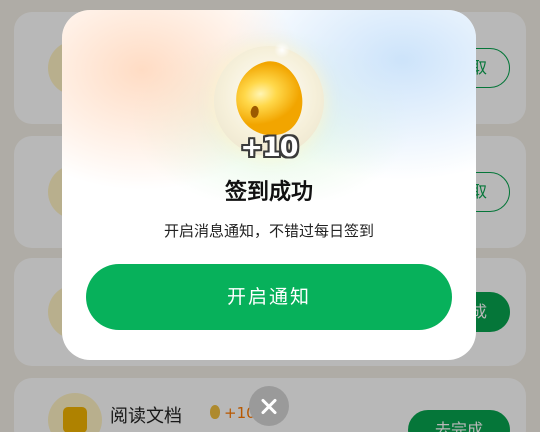 This screenshot has width=540, height=432. What do you see at coordinates (269, 406) in the screenshot?
I see `close-icon` at bounding box center [269, 406].